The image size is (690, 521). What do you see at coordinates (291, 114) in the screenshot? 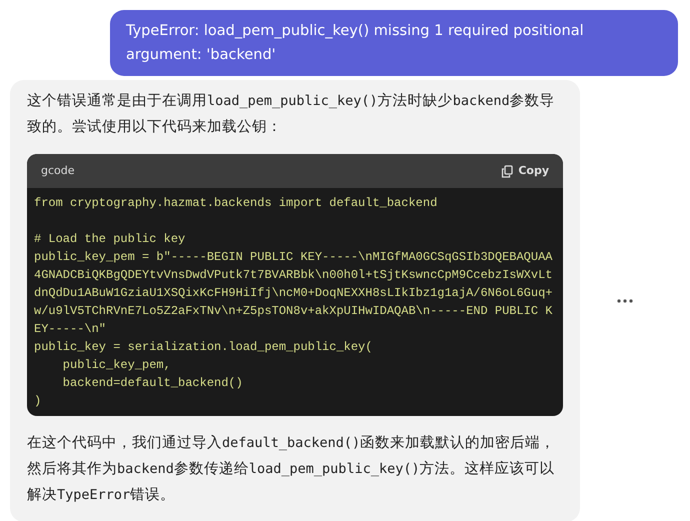
I see `answer-text: 这个错误通常是由于在调用 load_pem_public_key()方法时缺少backend参数导致的。尝试使用以下代码来加载公钥：` at bounding box center [291, 114].